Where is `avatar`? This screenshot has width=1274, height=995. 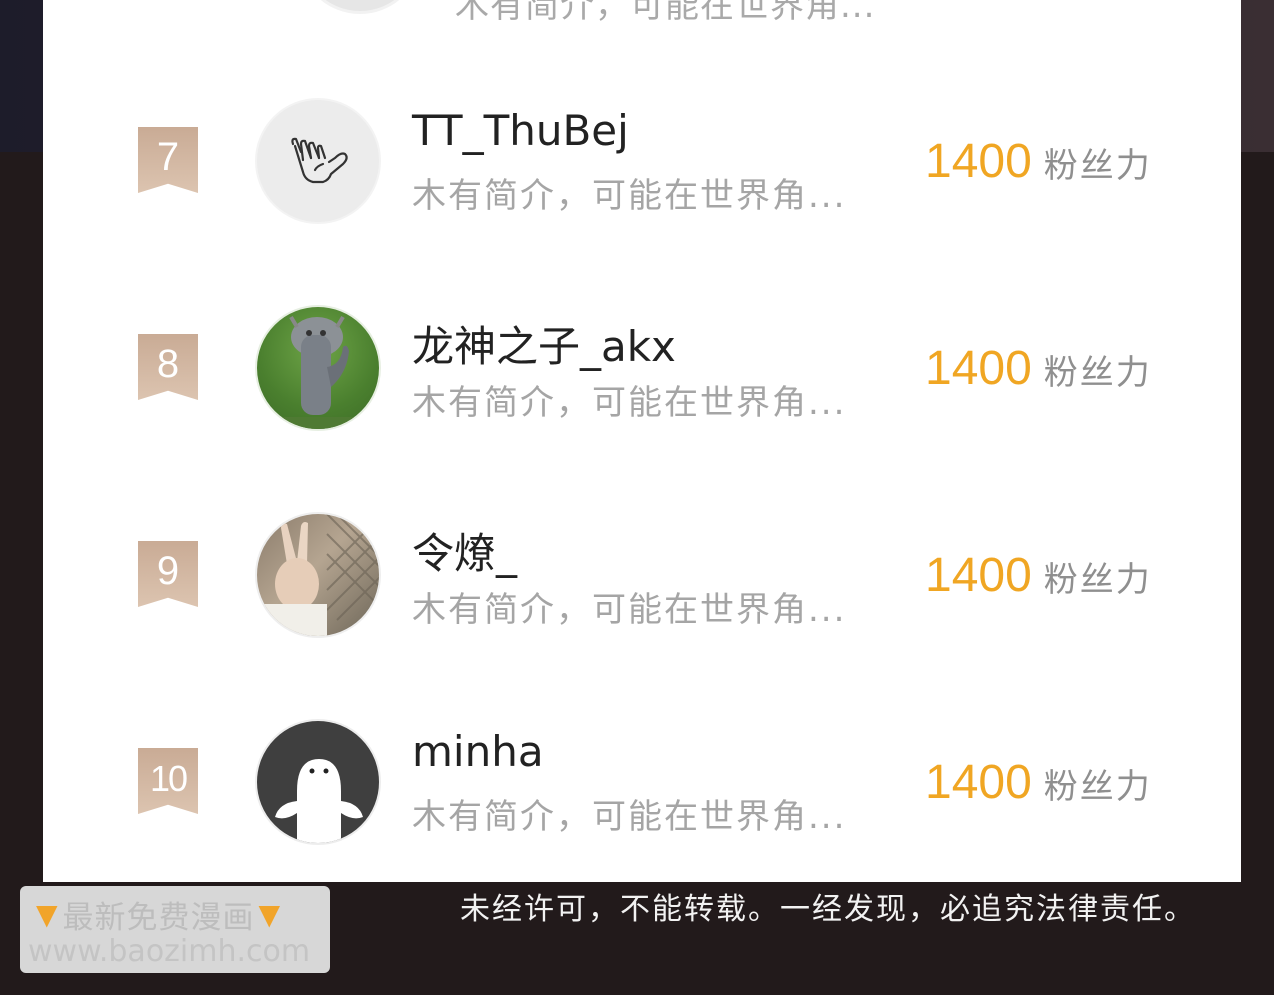 avatar is located at coordinates (360, 7).